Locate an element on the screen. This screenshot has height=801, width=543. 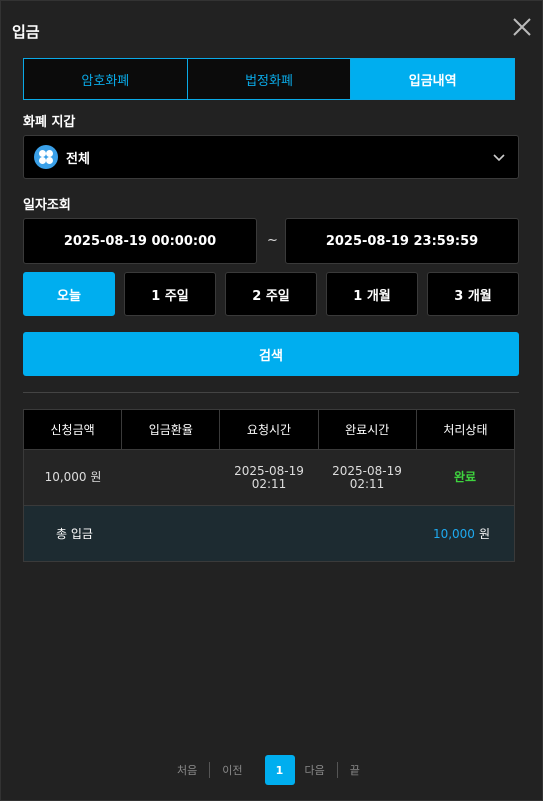
date-from-input: 2025-08-19 00:00:00 is located at coordinates (140, 241).